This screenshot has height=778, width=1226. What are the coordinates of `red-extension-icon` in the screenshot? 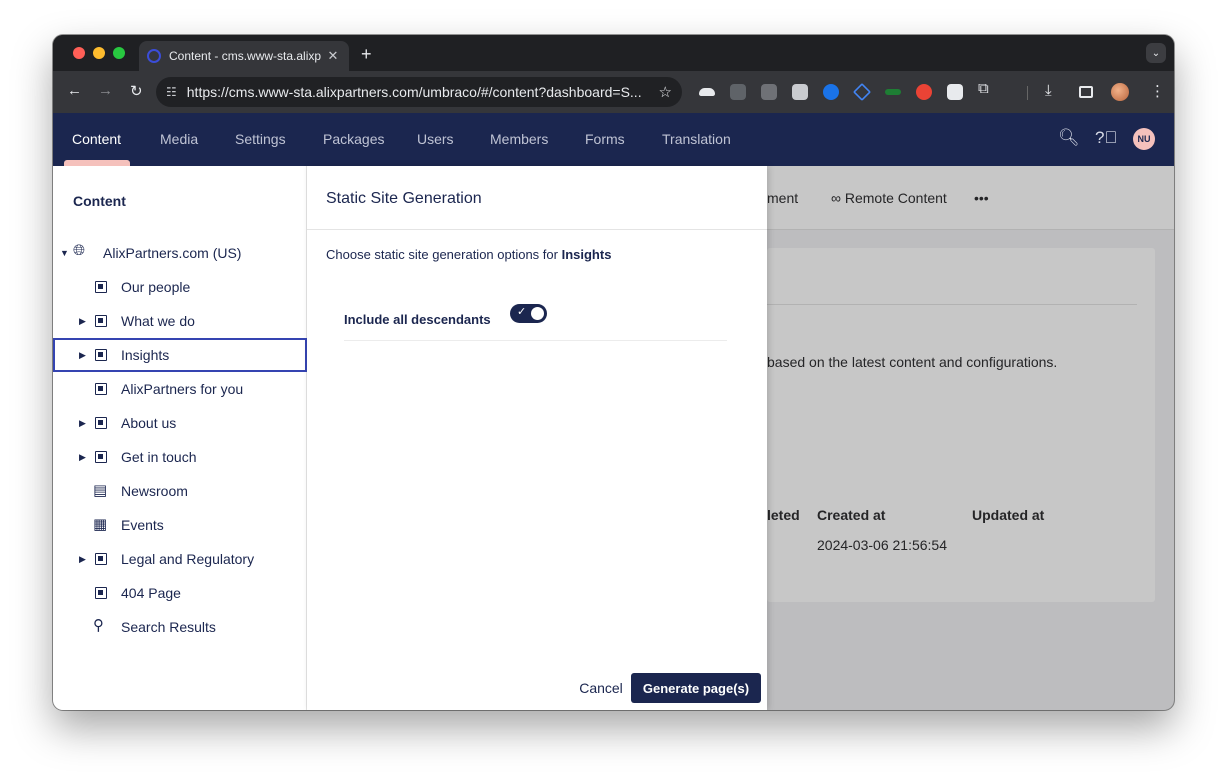 It's located at (924, 92).